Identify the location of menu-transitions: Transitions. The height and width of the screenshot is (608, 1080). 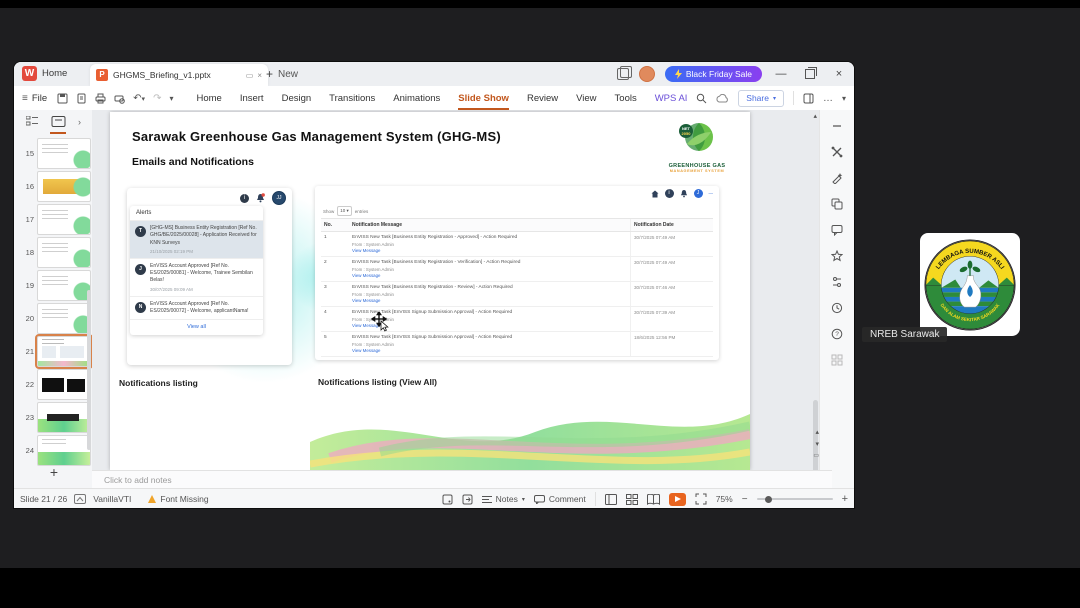
(352, 98).